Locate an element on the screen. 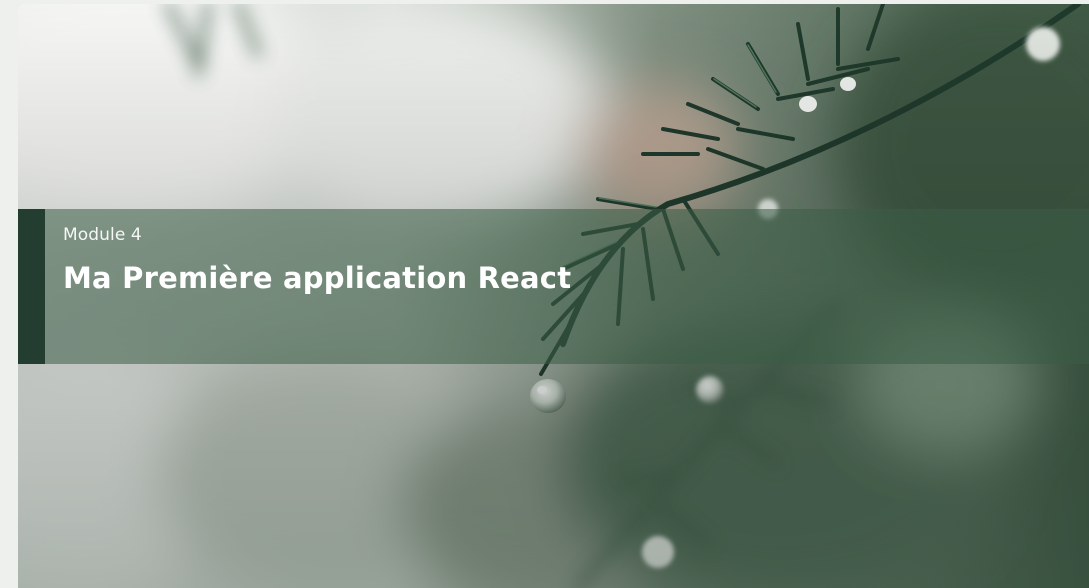  title-accent-bar is located at coordinates (31, 286).